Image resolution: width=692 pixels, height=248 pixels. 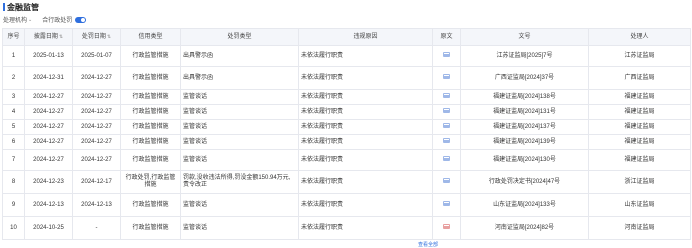 I want to click on col-credit-type: 信用类型, so click(x=150, y=37).